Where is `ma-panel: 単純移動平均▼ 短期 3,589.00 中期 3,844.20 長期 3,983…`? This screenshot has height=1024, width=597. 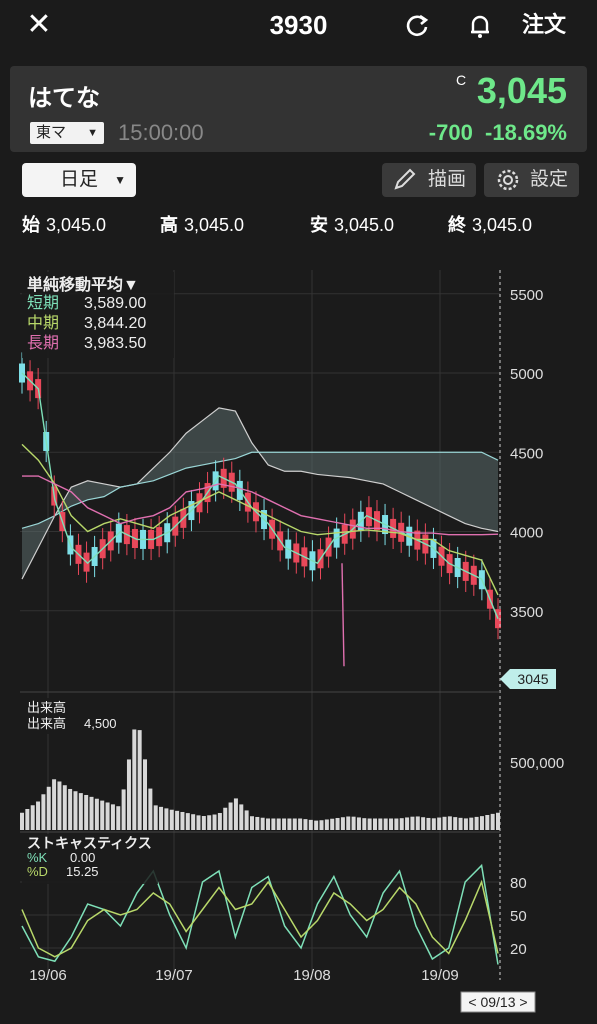
ma-panel: 単純移動平均▼ 短期 3,589.00 中期 3,844.20 長期 3,983… is located at coordinates (98, 315).